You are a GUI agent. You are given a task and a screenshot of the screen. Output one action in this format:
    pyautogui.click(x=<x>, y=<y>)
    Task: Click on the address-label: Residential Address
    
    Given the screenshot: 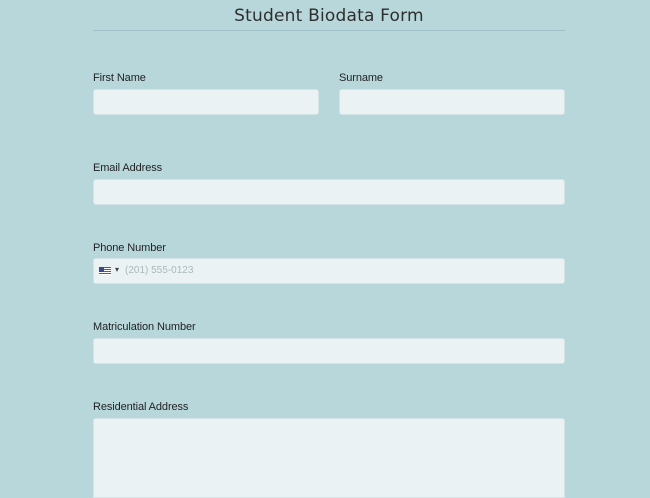 What is the action you would take?
    pyautogui.click(x=141, y=407)
    